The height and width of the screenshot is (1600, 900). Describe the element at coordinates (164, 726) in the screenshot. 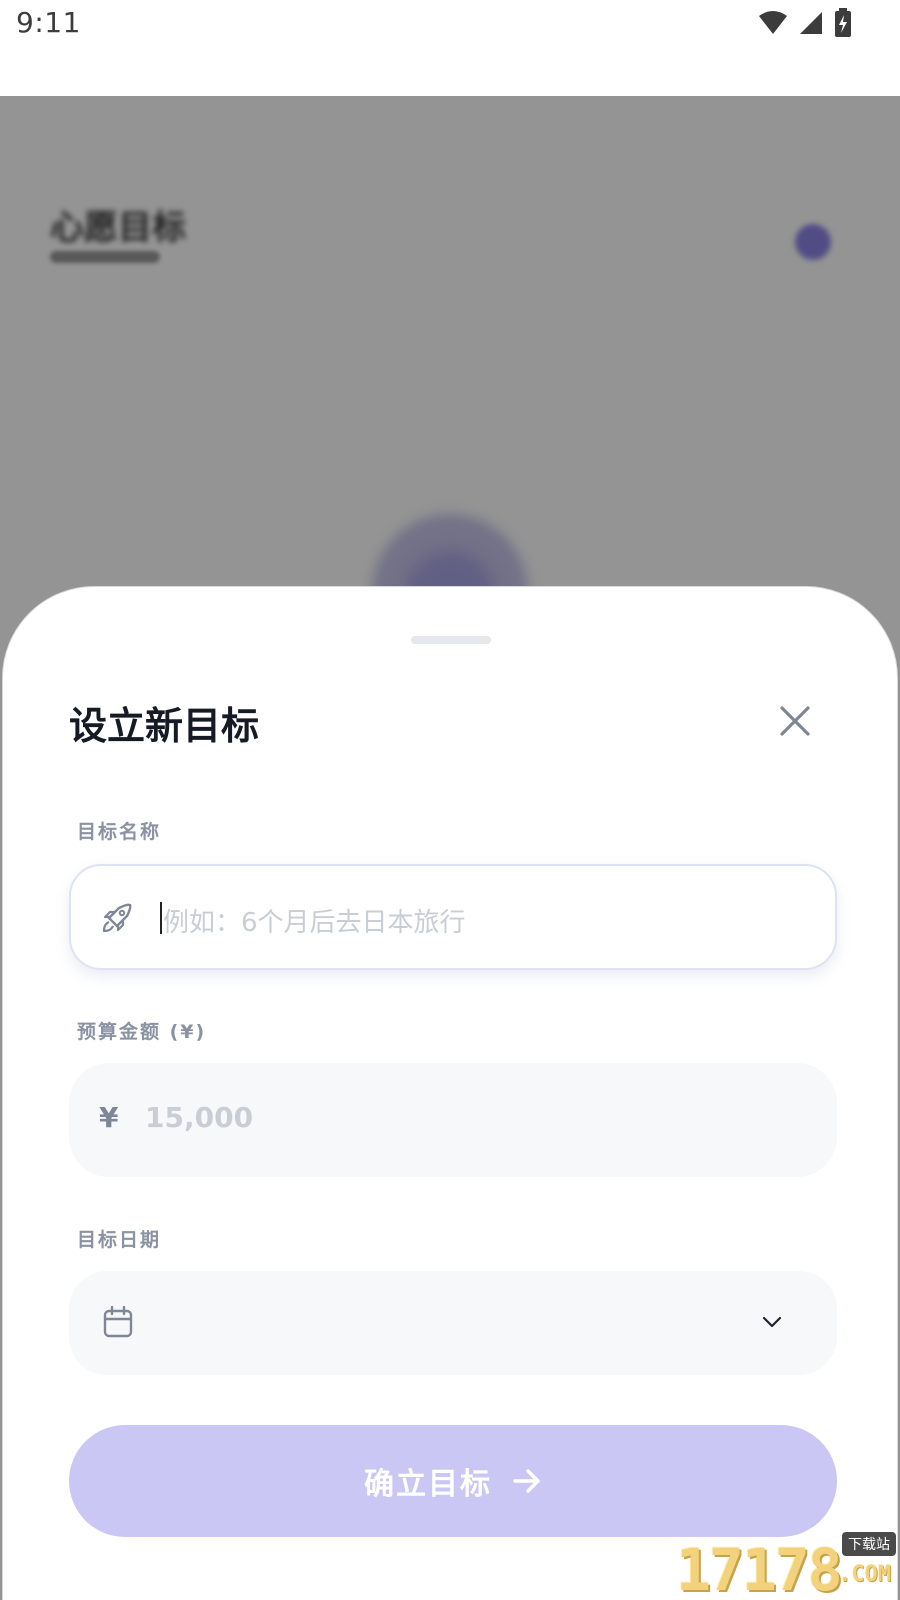

I see `sheet-title: 设立新目标` at that location.